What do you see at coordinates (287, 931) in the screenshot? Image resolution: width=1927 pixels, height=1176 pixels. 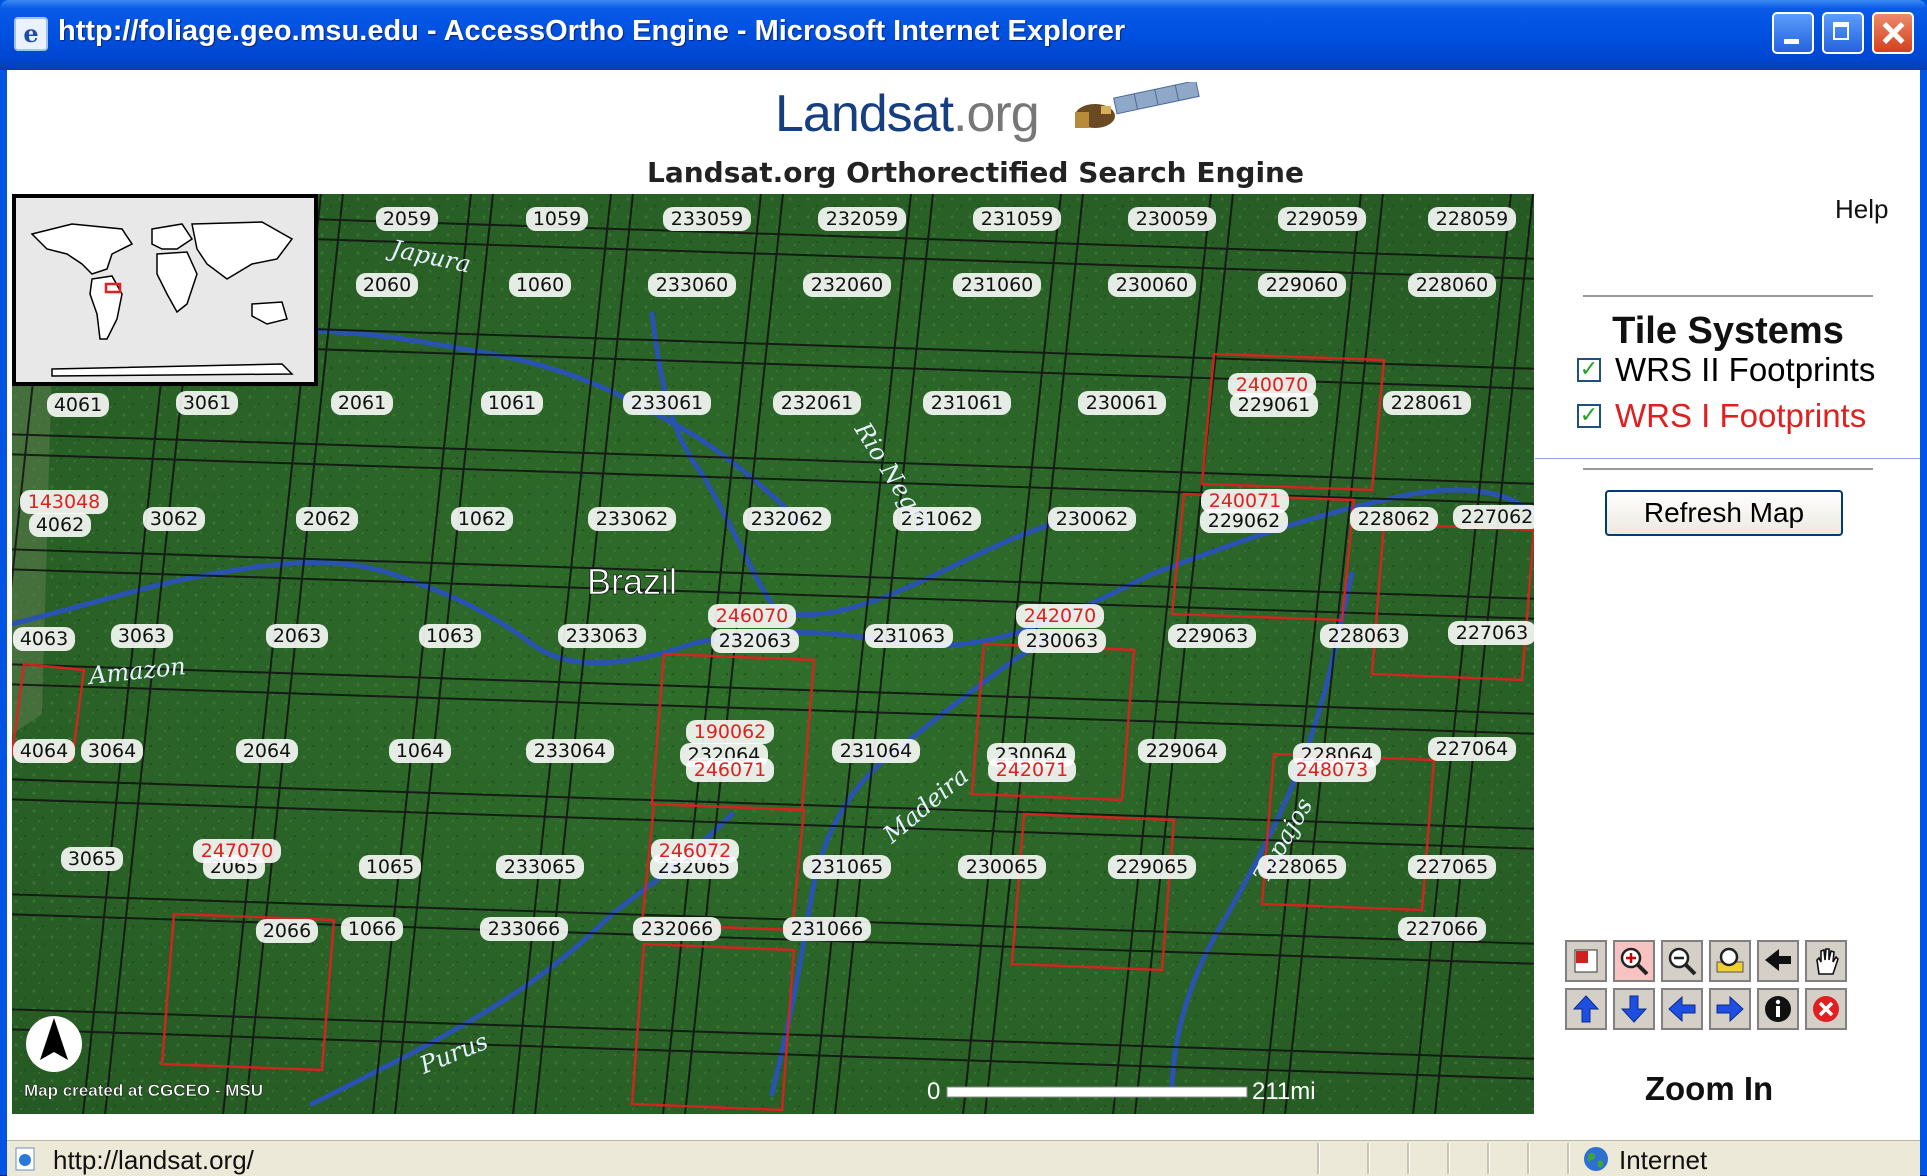 I see `tile-label: 2066` at bounding box center [287, 931].